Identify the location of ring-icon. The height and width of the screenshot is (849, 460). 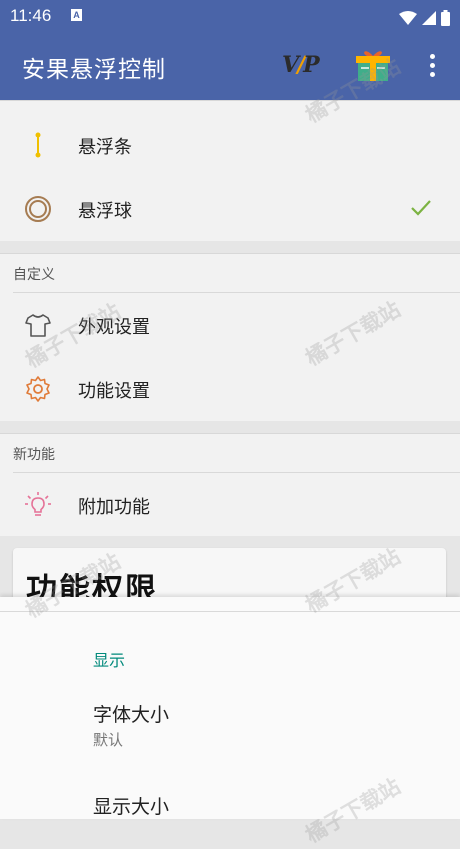
(38, 209).